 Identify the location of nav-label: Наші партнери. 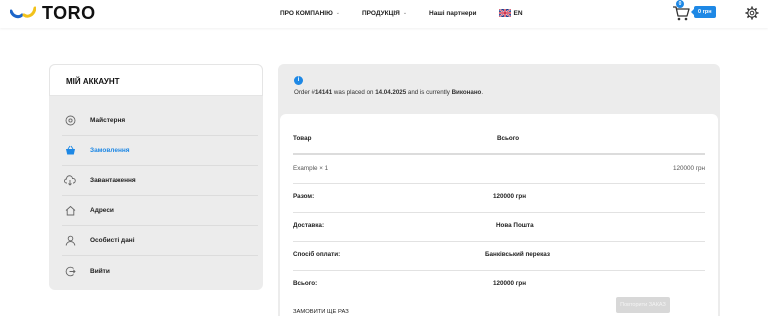
(453, 13).